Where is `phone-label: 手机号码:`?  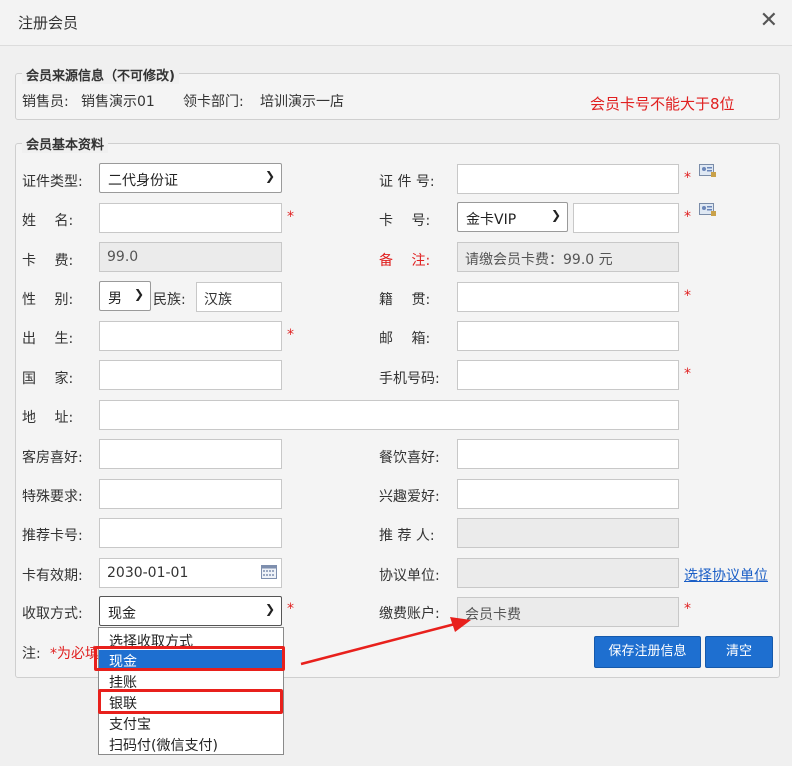
phone-label: 手机号码: is located at coordinates (409, 379).